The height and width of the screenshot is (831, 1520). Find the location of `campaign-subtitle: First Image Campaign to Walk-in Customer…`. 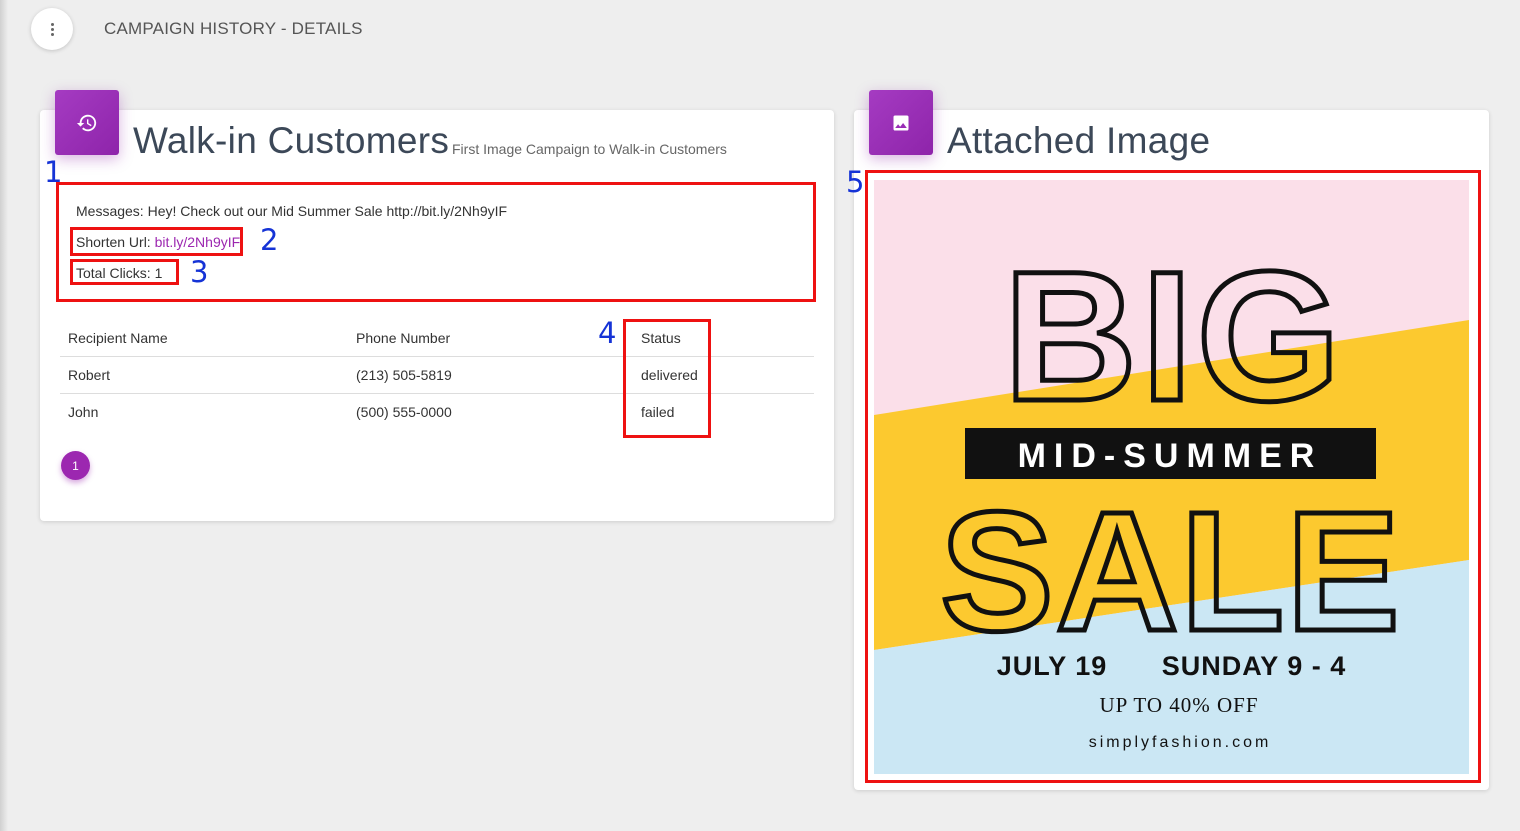

campaign-subtitle: First Image Campaign to Walk-in Customer… is located at coordinates (589, 149).